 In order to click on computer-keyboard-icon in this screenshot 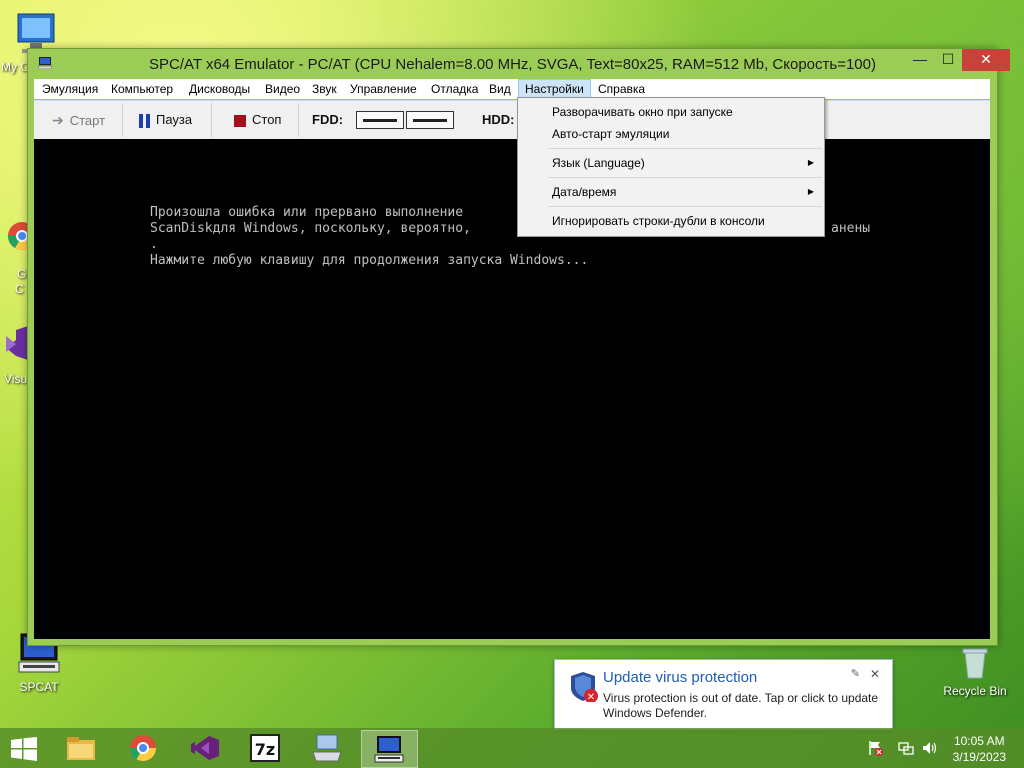, I will do `click(327, 748)`.